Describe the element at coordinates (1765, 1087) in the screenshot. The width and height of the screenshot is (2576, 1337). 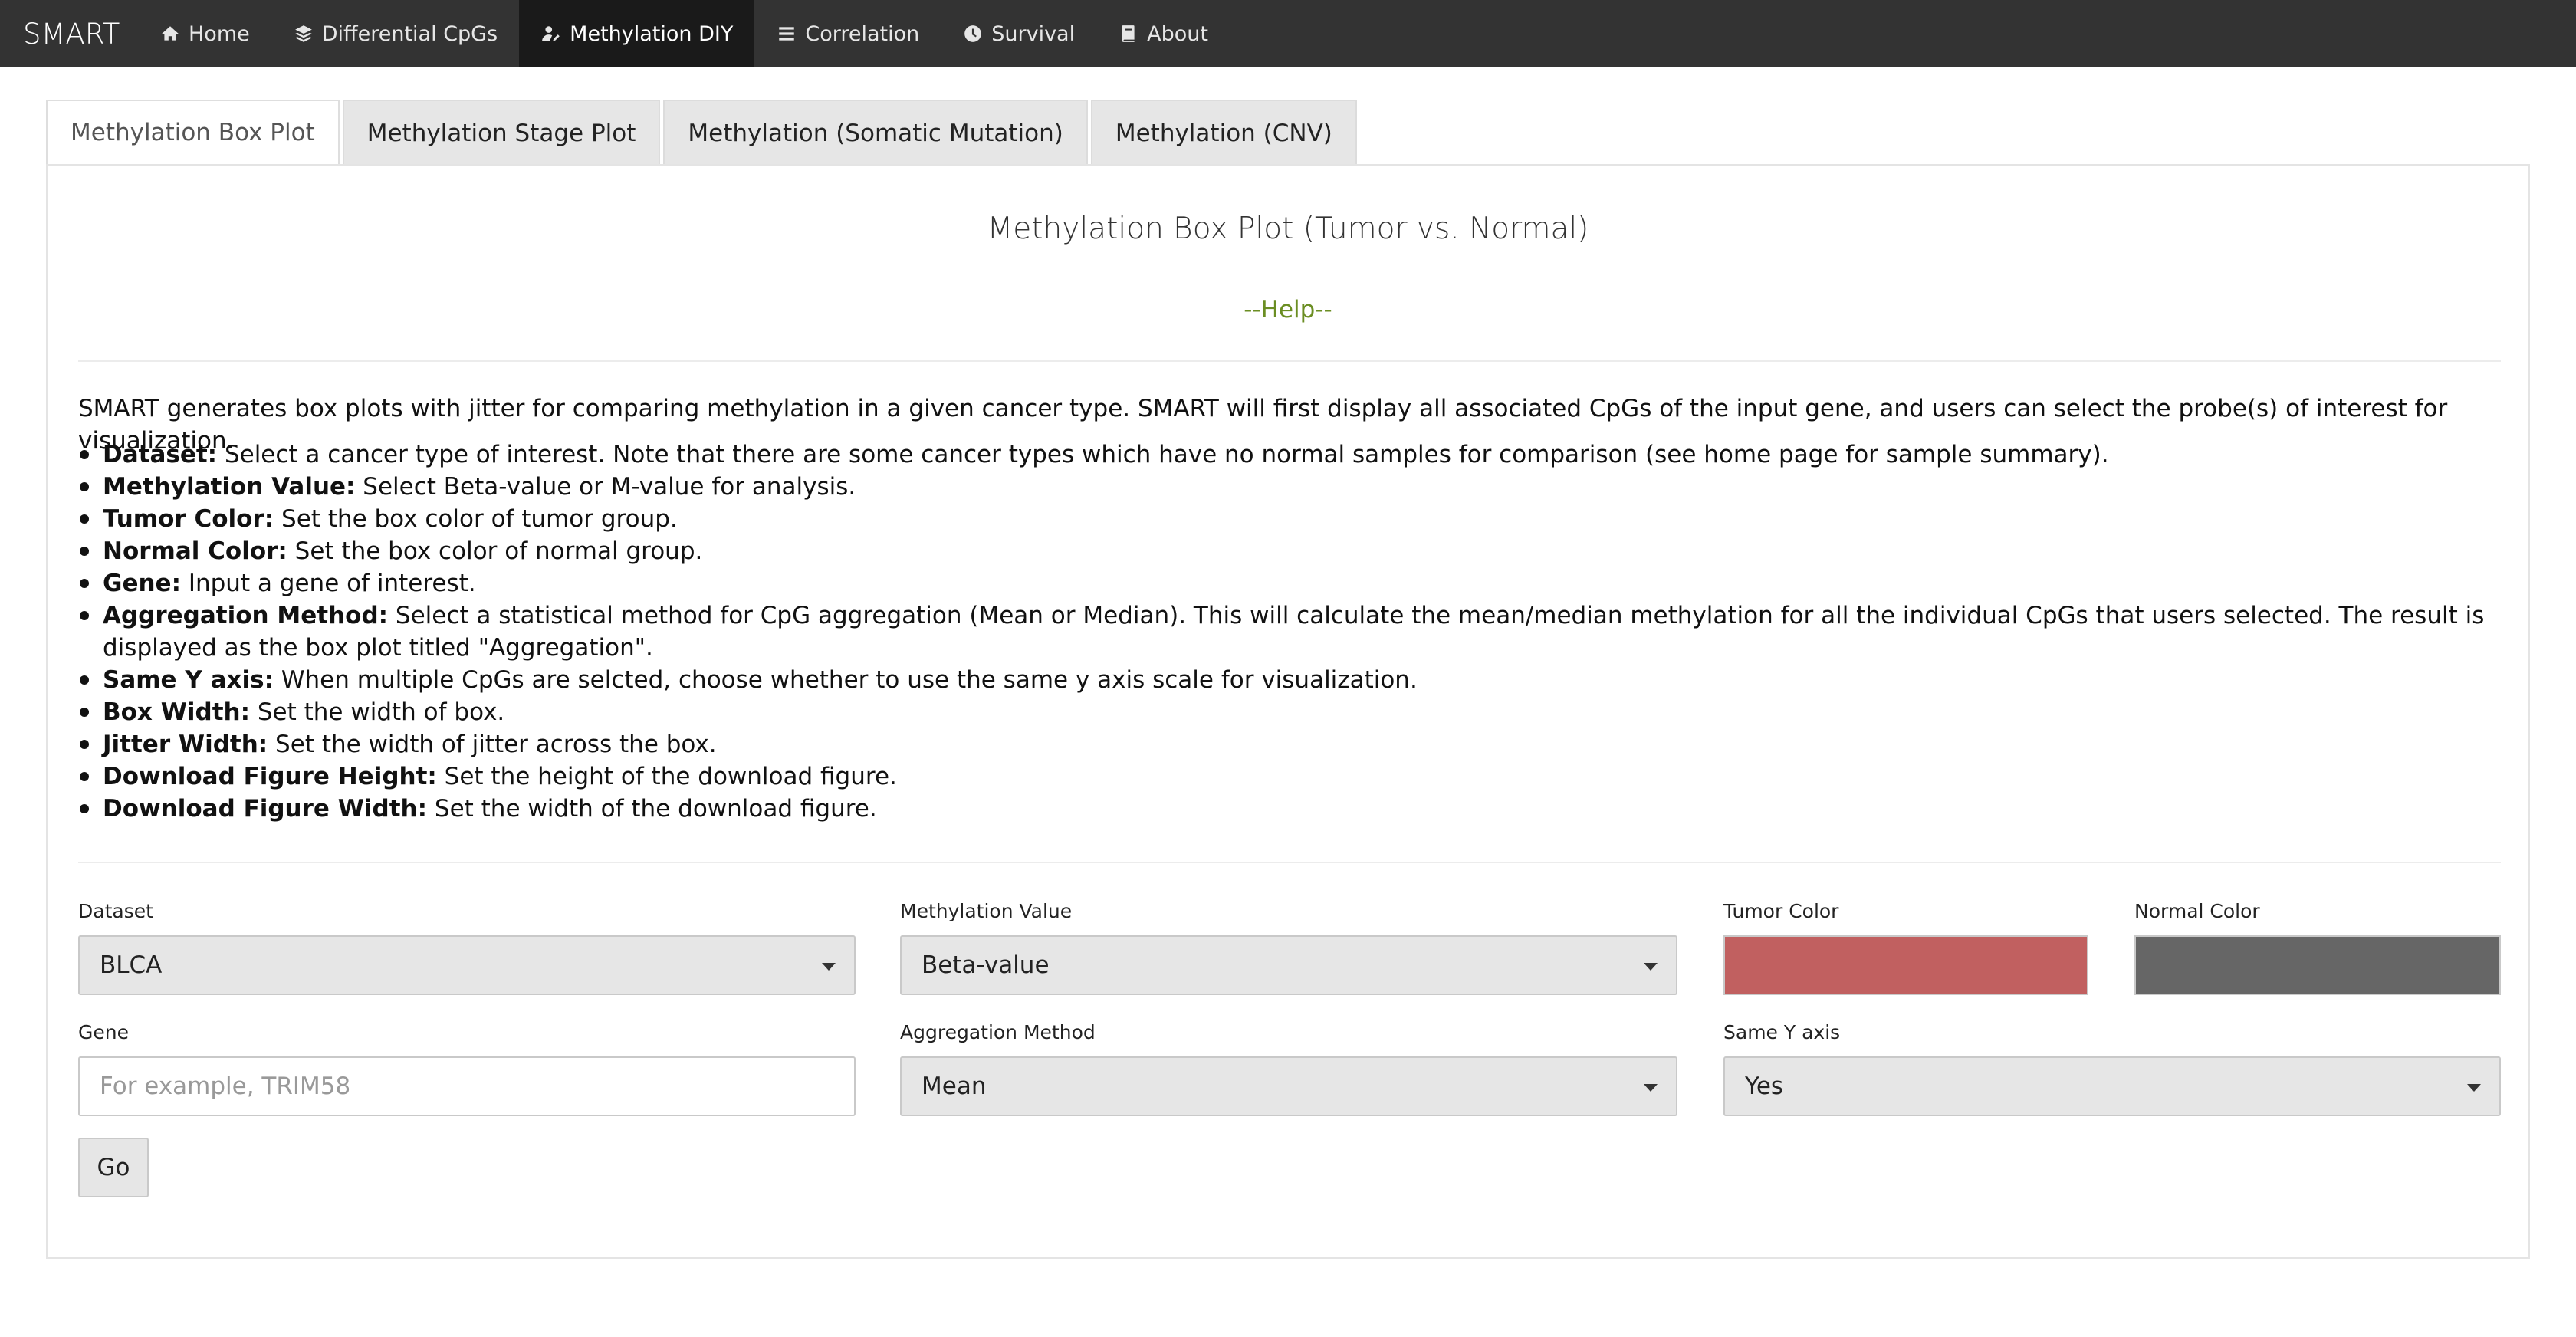
I see `same-y-axis-value: Yes` at that location.